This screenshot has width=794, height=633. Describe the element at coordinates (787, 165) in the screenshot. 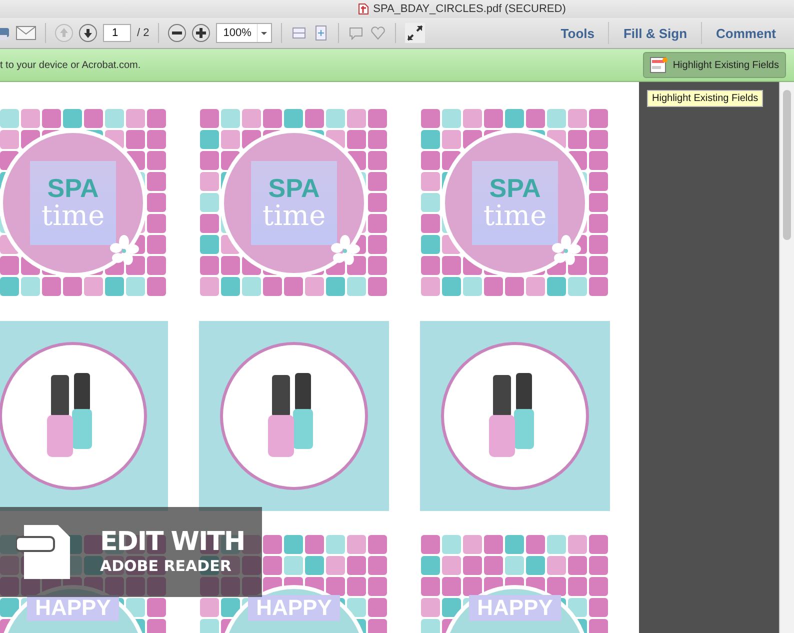

I see `scrollbar-thumb` at that location.